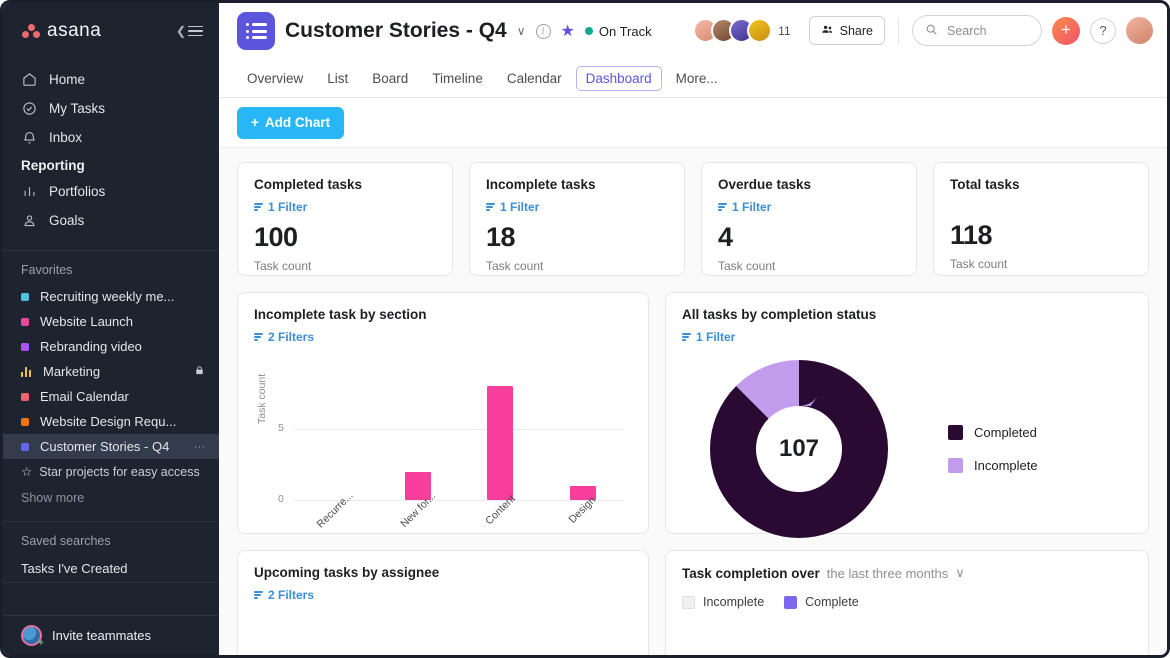 The image size is (1170, 658). Describe the element at coordinates (760, 30) in the screenshot. I see `avatar` at that location.